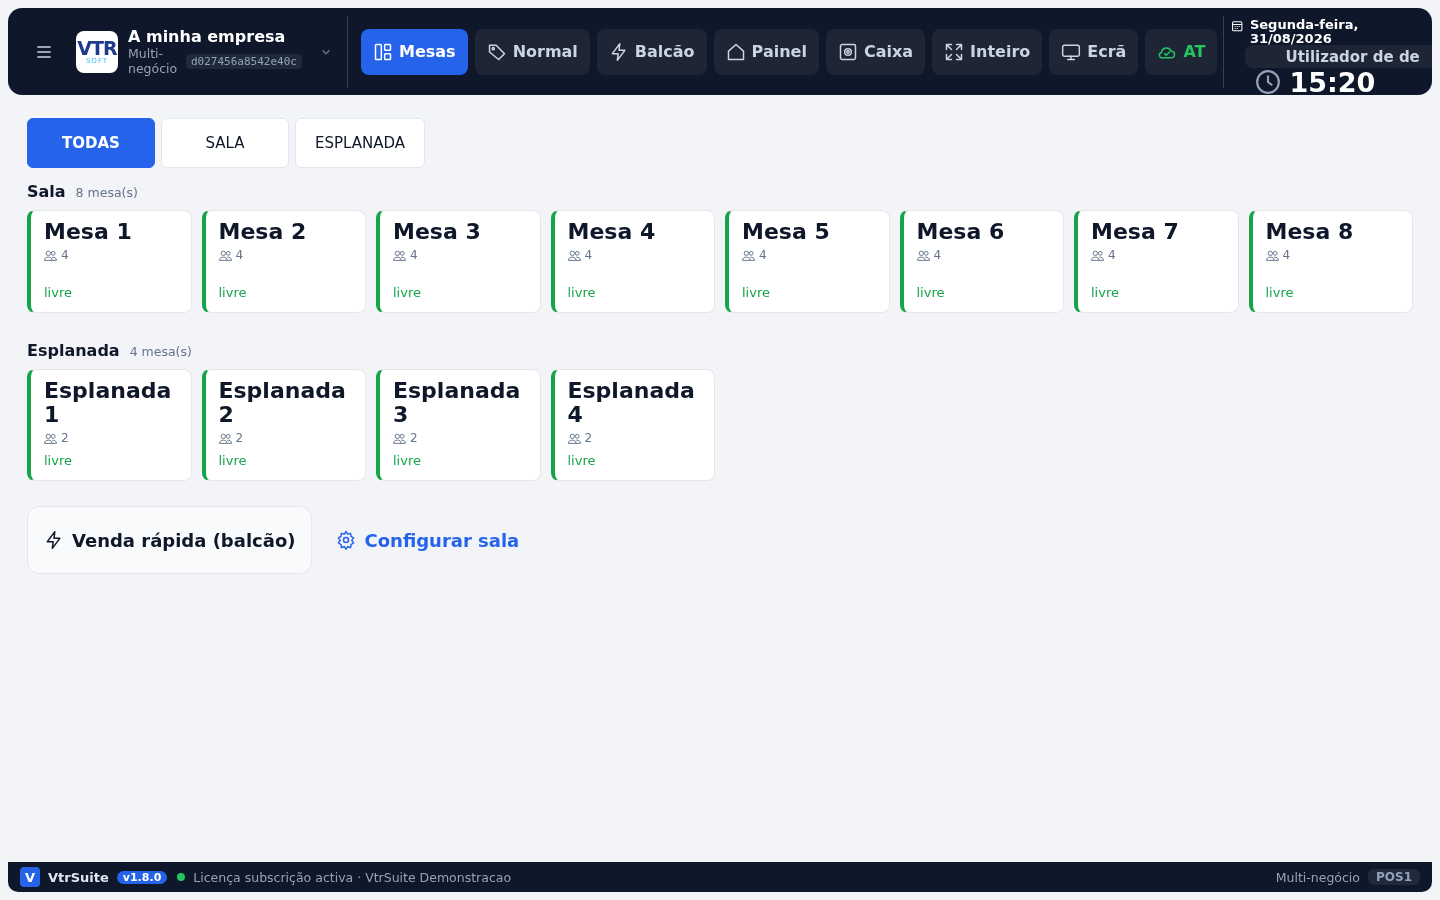  What do you see at coordinates (1237, 26) in the screenshot?
I see `calendar-icon` at bounding box center [1237, 26].